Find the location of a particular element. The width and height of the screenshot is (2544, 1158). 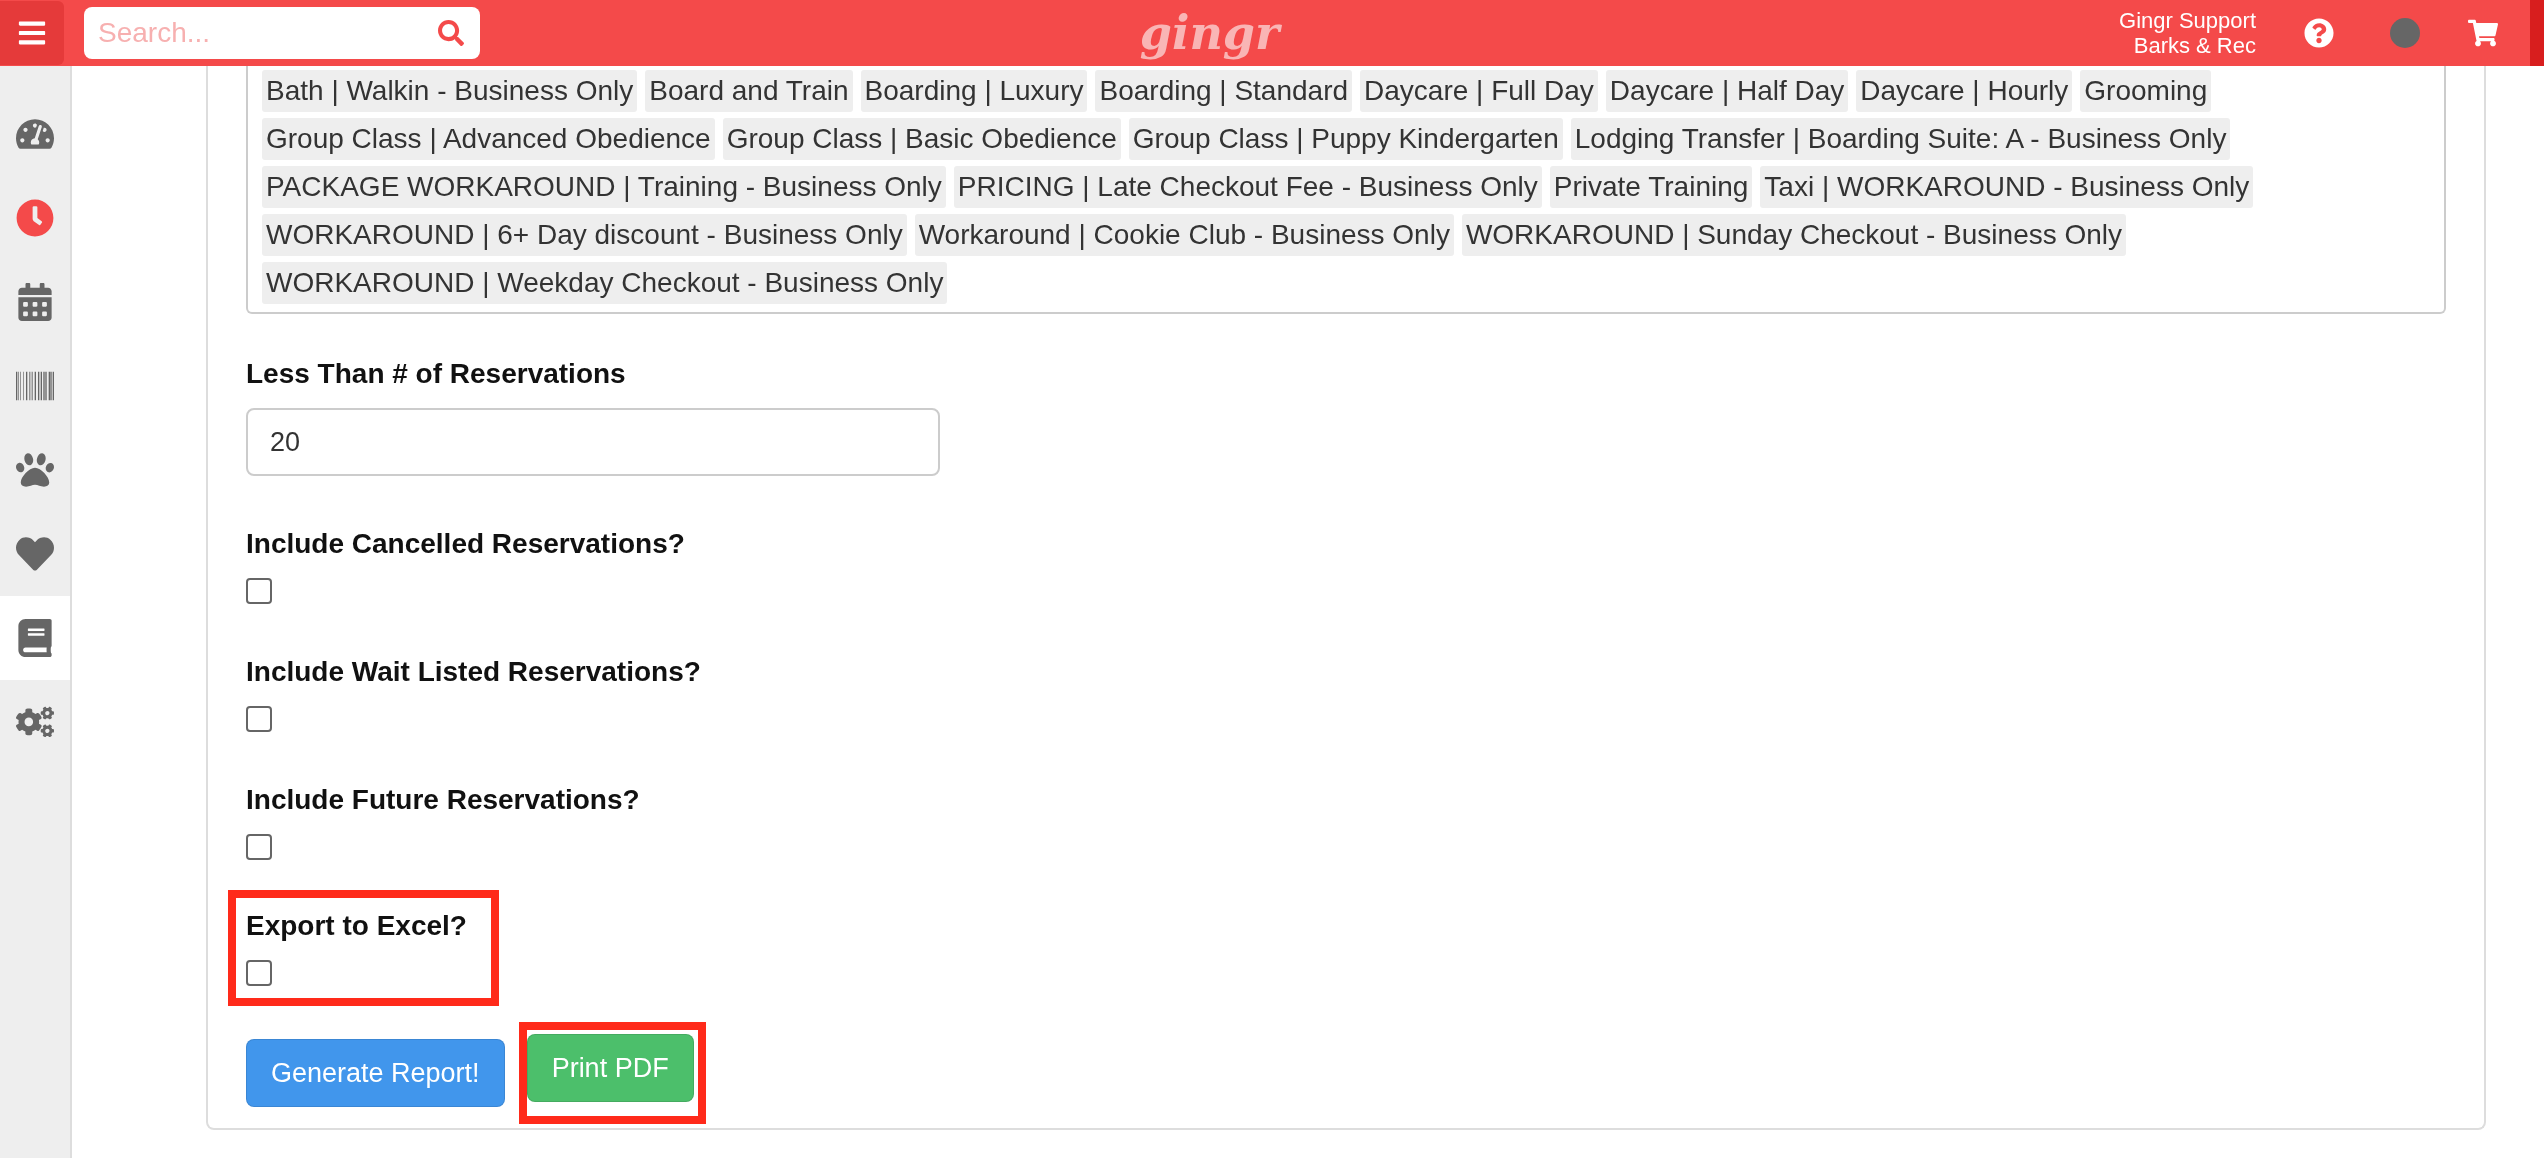

tag: Taxi | WORKAROUND - Business Only is located at coordinates (2007, 187).